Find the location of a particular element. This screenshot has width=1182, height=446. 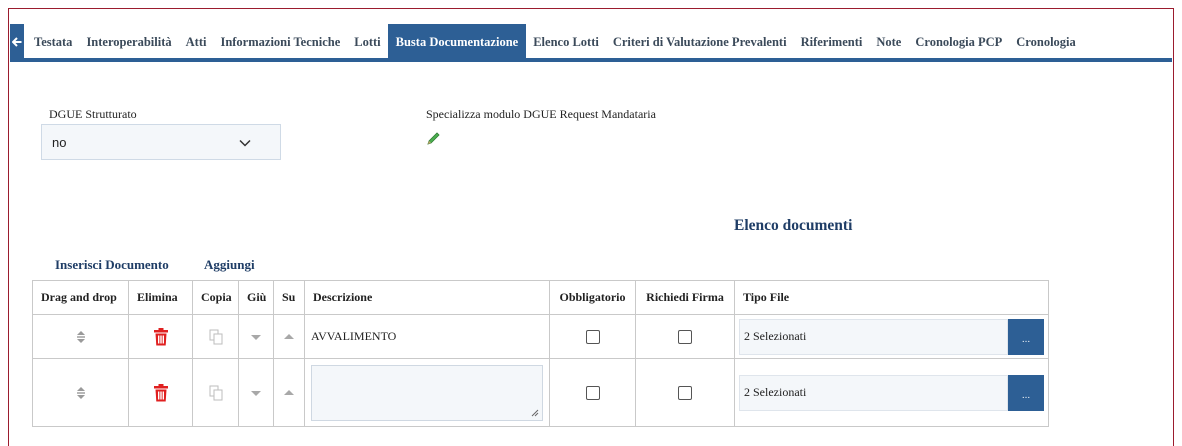

tab-interoperabilita: Interoperabilità is located at coordinates (128, 42).